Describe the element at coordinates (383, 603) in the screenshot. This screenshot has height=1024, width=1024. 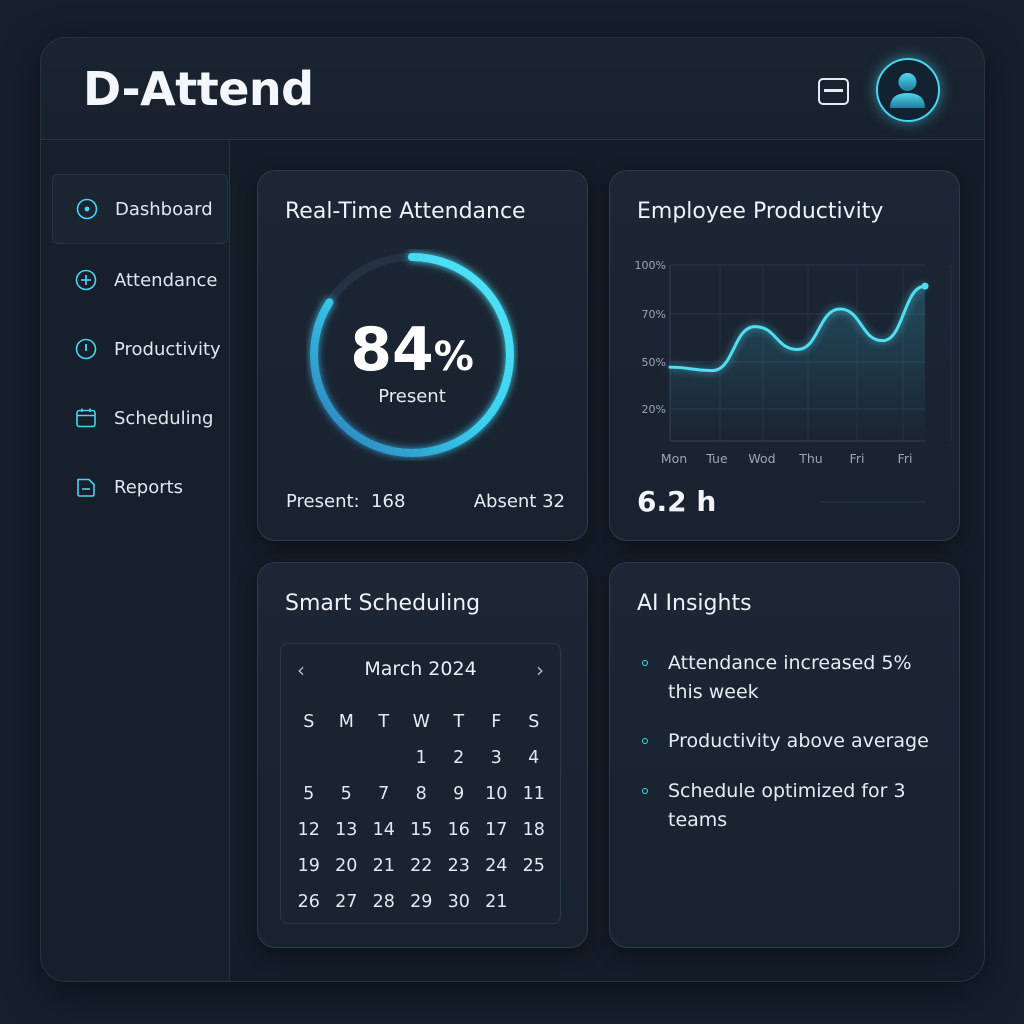
I see `scheduling-title: Smart Scheduling` at that location.